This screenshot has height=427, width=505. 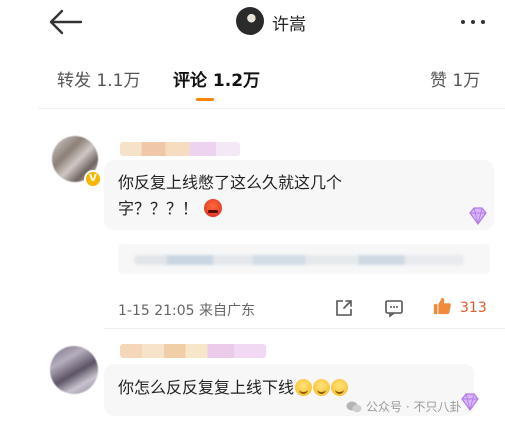 What do you see at coordinates (455, 78) in the screenshot?
I see `tab-likes: 赞 1万` at bounding box center [455, 78].